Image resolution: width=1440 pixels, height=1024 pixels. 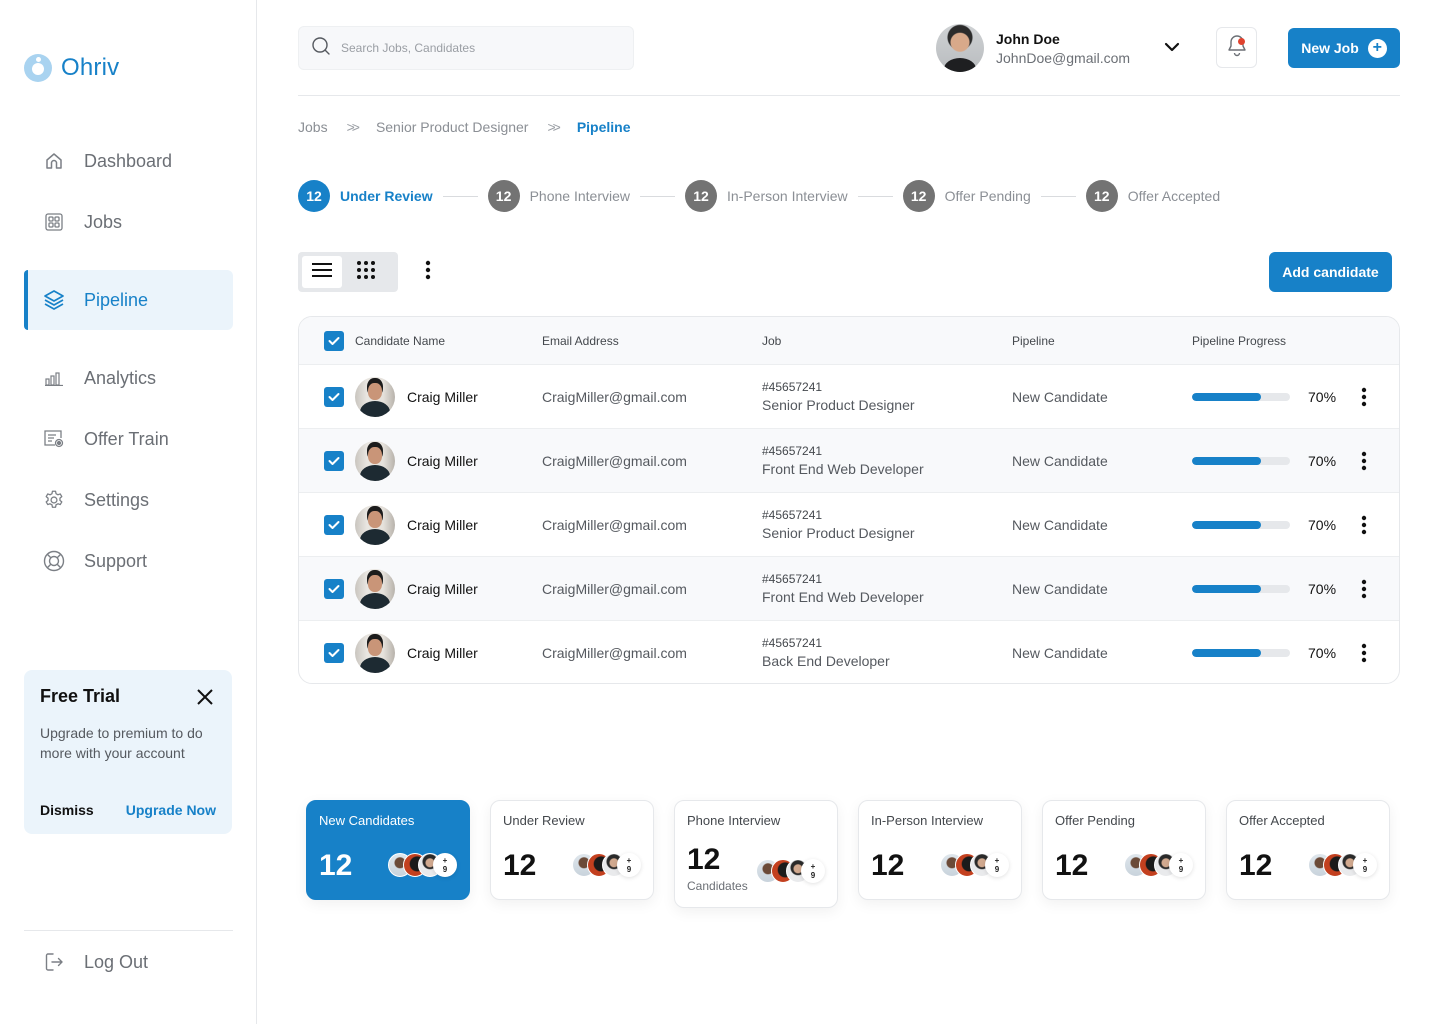 I want to click on breadcrumb-jobs: Jobs, so click(x=313, y=127).